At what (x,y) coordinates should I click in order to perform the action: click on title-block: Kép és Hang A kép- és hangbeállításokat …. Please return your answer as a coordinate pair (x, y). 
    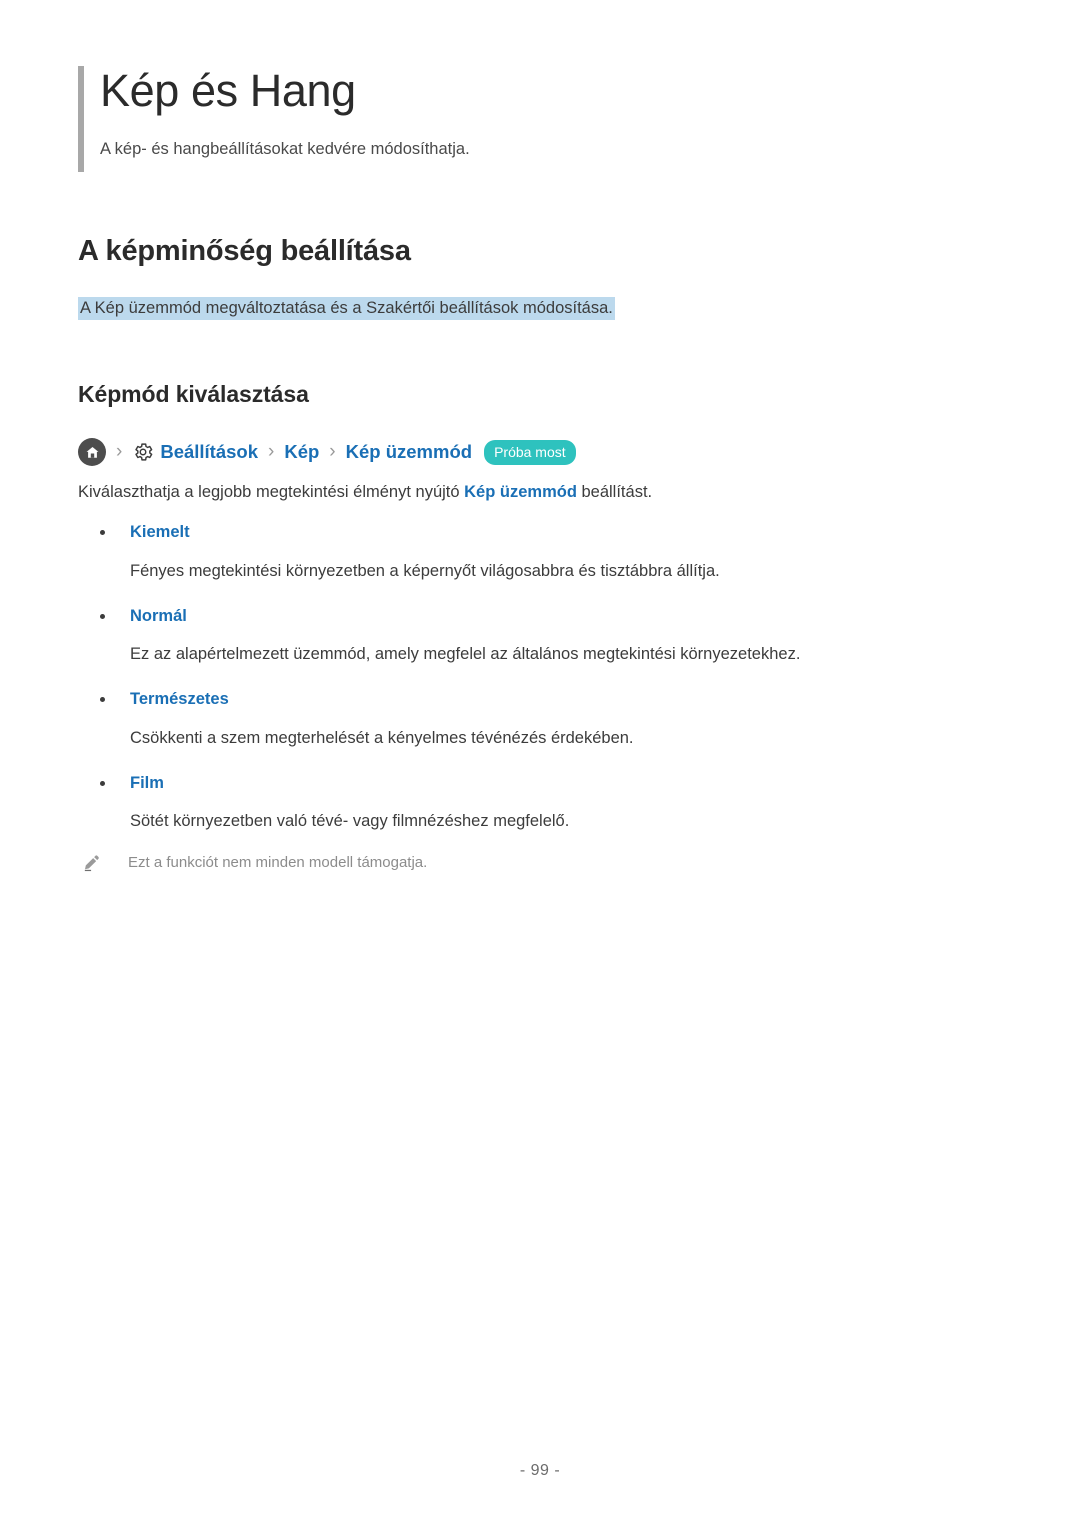
    Looking at the image, I should click on (528, 118).